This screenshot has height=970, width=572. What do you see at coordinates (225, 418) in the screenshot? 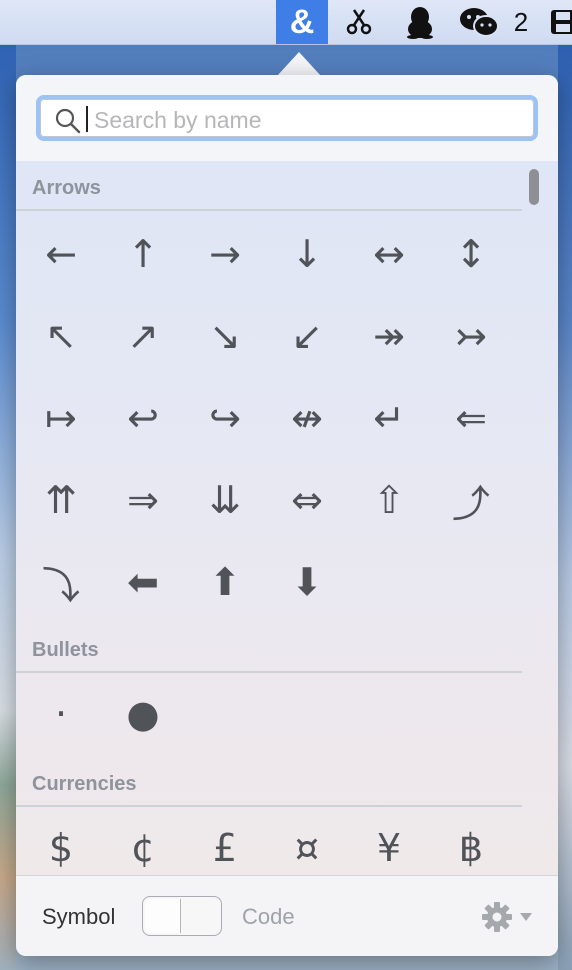
I see `symbol-cell: ↪` at bounding box center [225, 418].